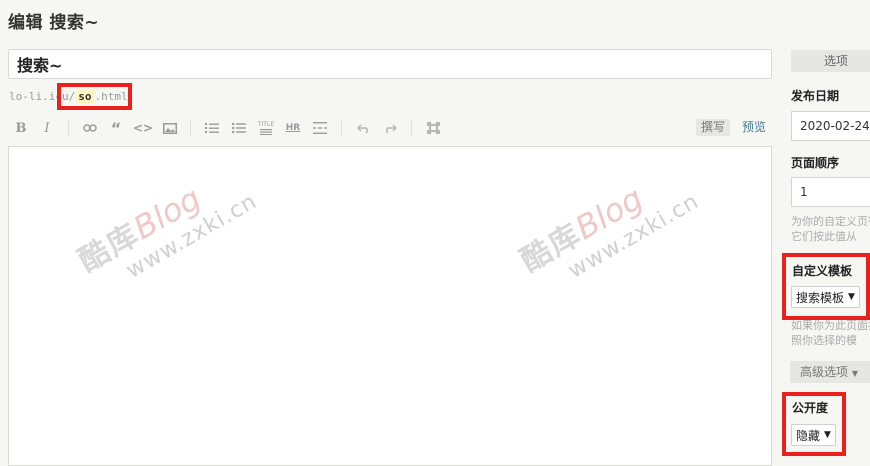 The height and width of the screenshot is (466, 870). I want to click on more-icon, so click(320, 128).